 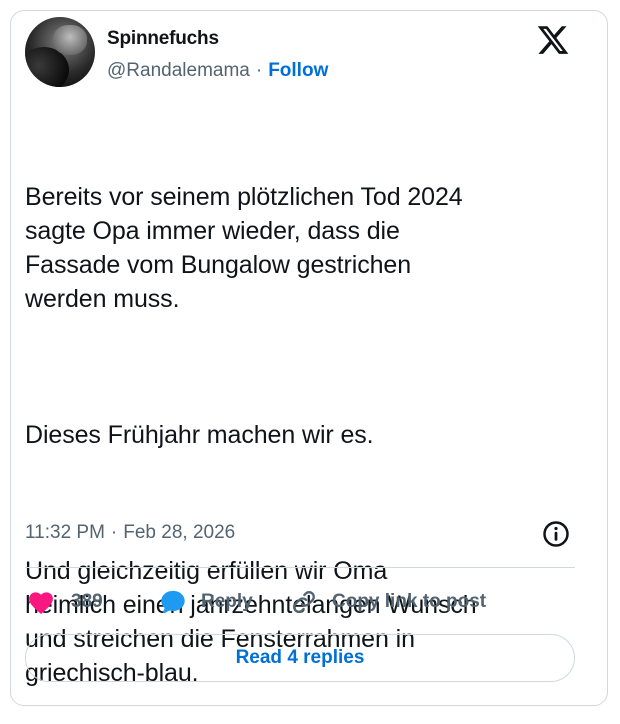 What do you see at coordinates (553, 40) in the screenshot?
I see `x-logo-icon` at bounding box center [553, 40].